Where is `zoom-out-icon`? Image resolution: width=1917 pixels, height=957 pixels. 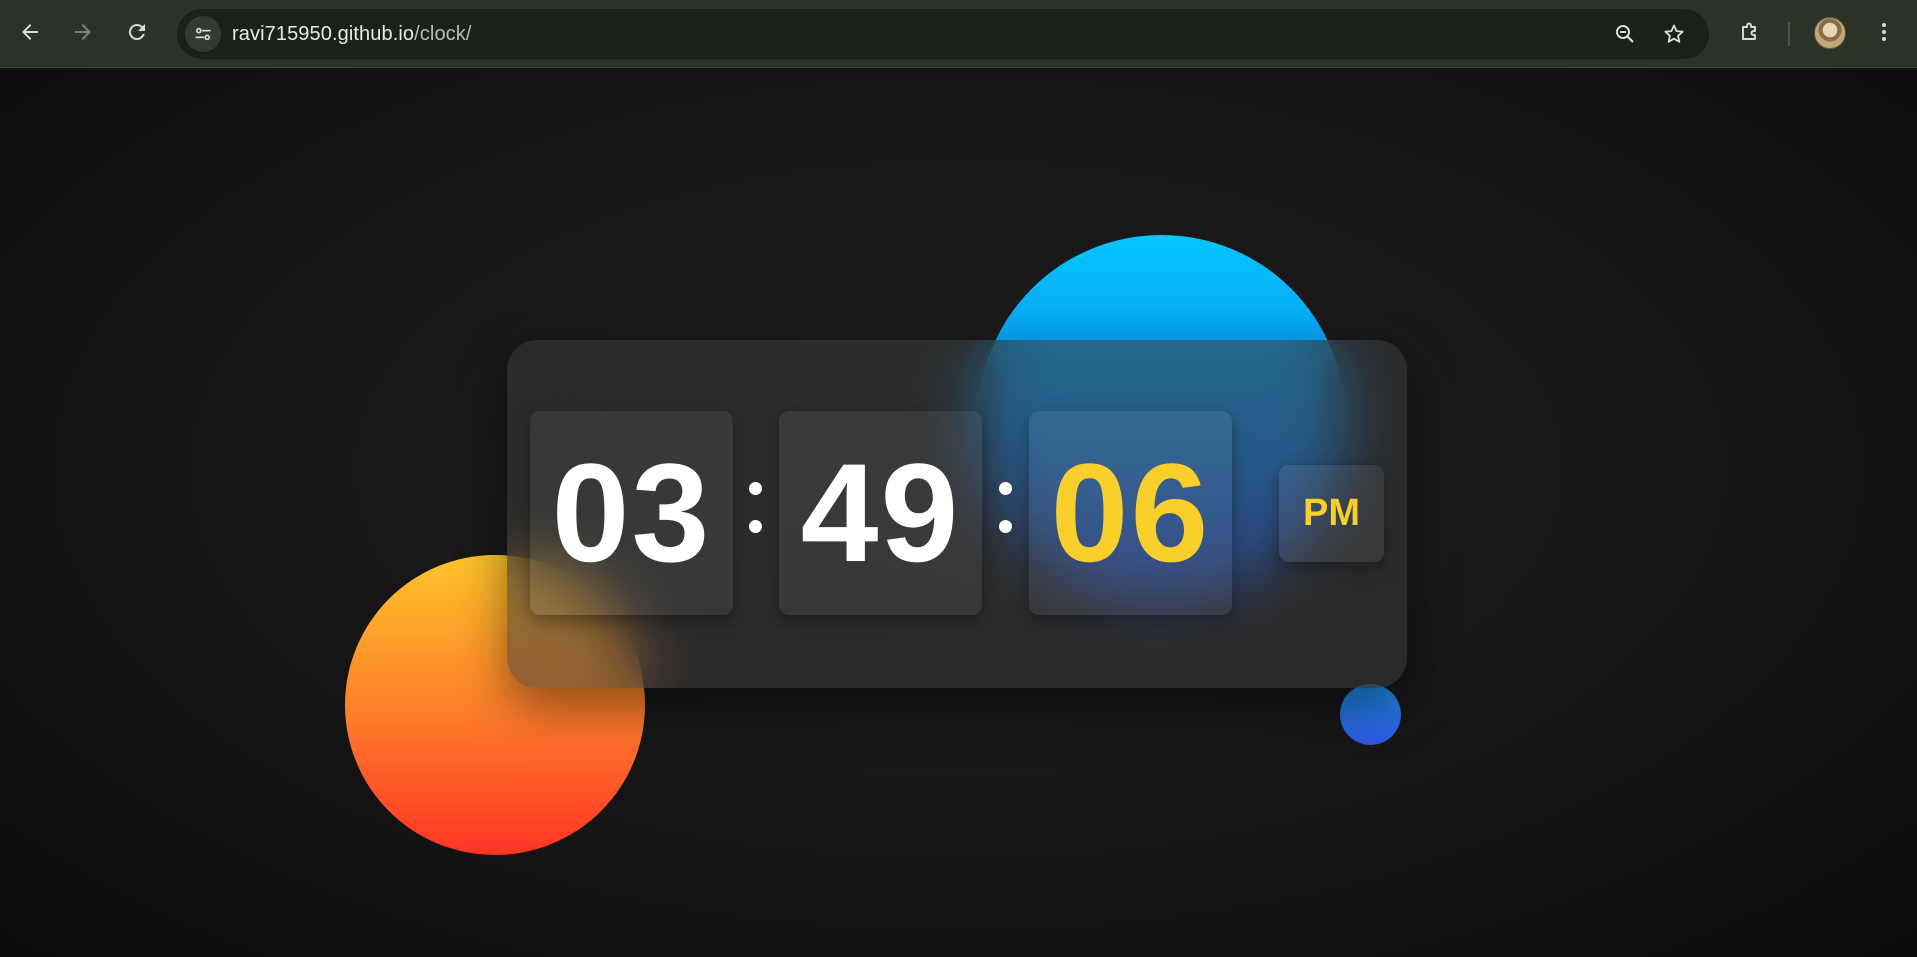
zoom-out-icon is located at coordinates (1625, 34).